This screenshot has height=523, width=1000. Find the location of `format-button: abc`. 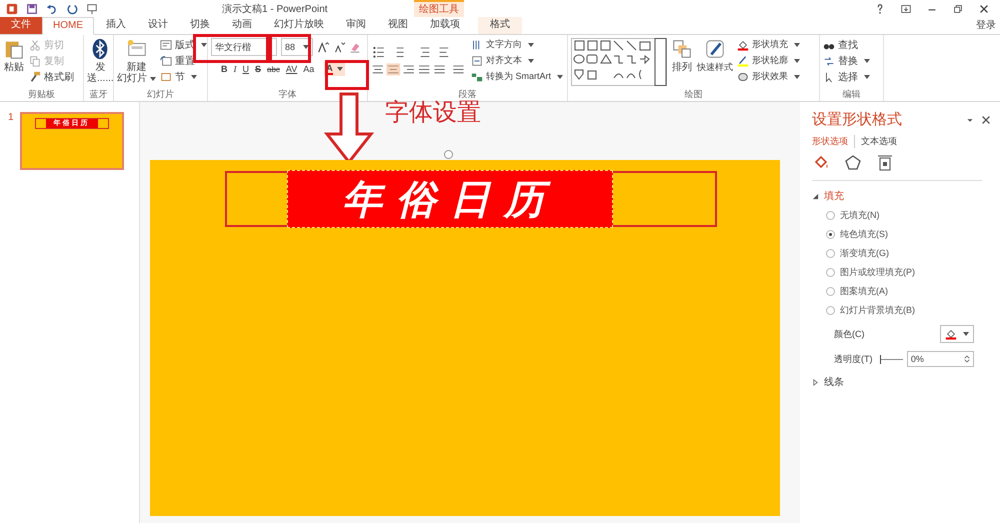

format-button: abc is located at coordinates (273, 69).